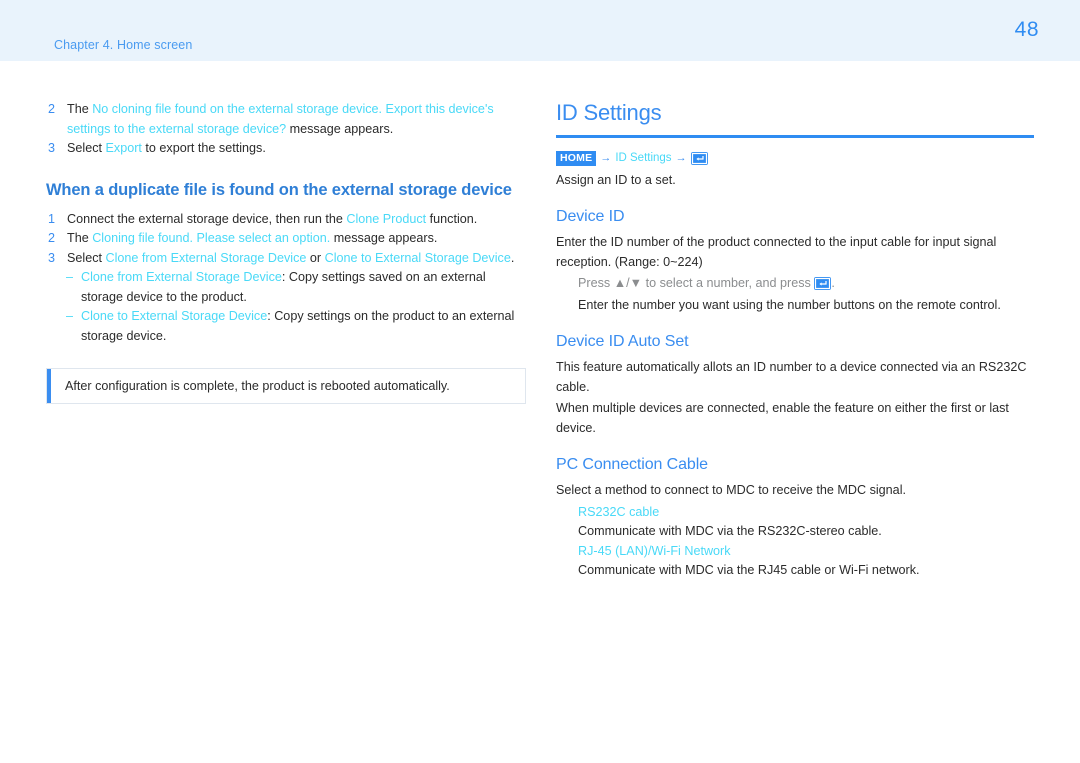  What do you see at coordinates (796, 158) in the screenshot?
I see `breadcrumb: HOME → ID Settings →` at bounding box center [796, 158].